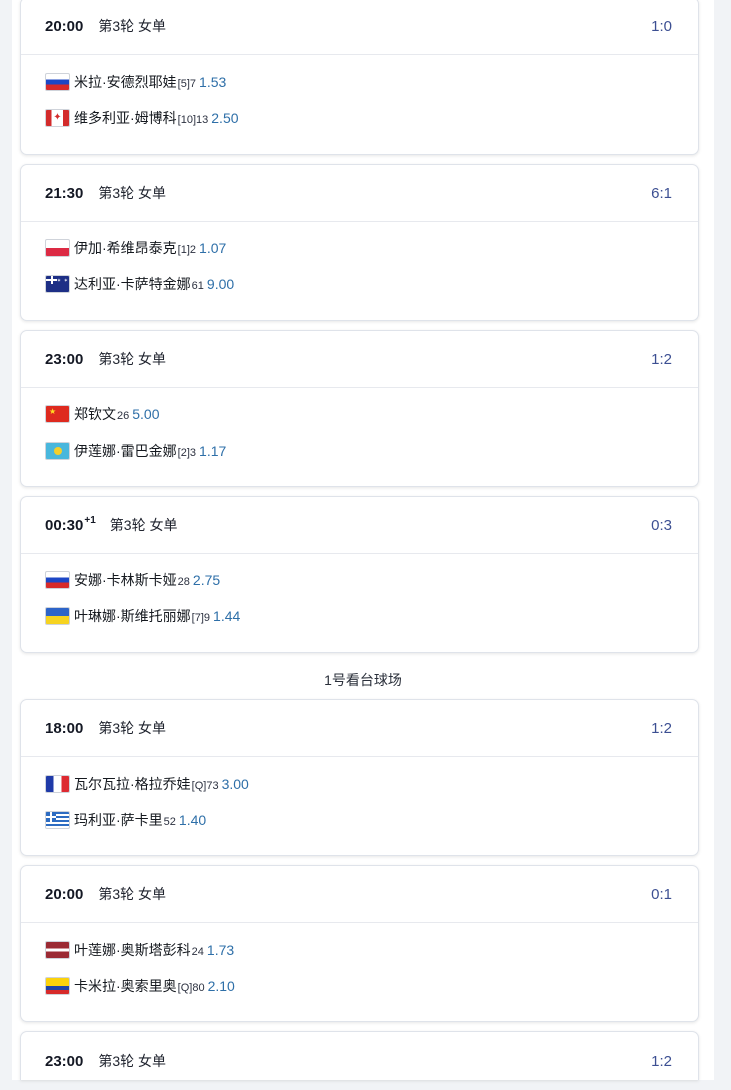 This screenshot has width=731, height=1090. I want to click on player-row: 玛利亚·萨卡里 52 1.40, so click(125, 820).